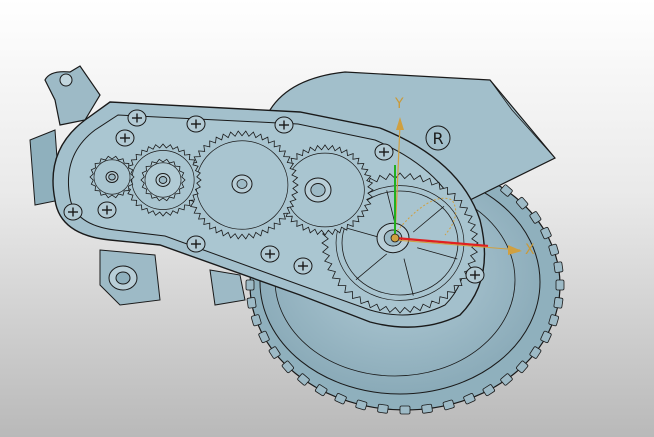  Describe the element at coordinates (318, 190) in the screenshot. I see `idler-hub-right` at that location.